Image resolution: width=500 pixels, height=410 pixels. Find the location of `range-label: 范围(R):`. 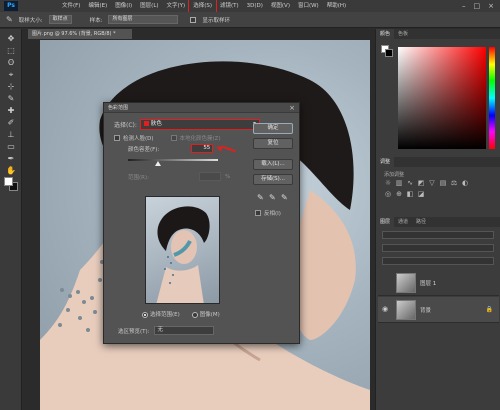

range-label: 范围(R): is located at coordinates (138, 177).